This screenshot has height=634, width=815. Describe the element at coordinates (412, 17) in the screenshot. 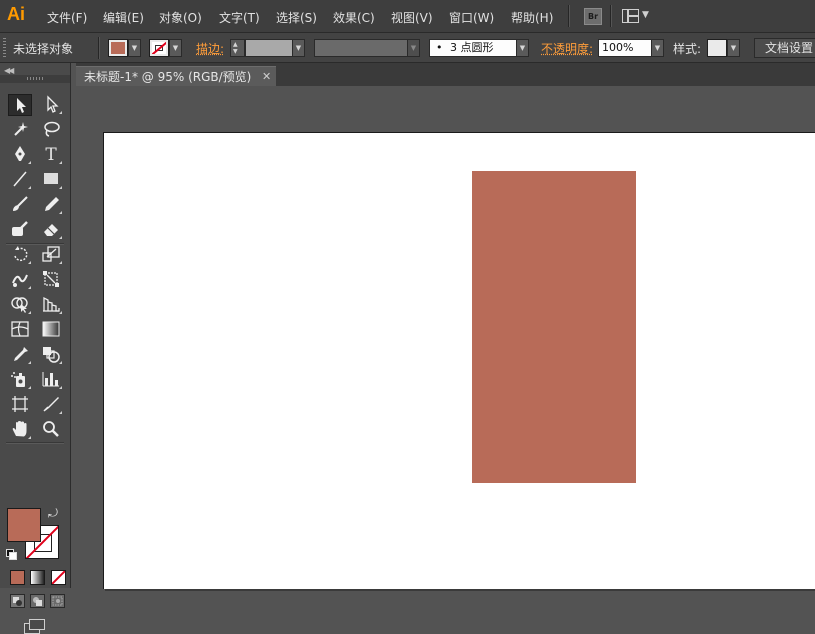

I see `menu-view: 视图(V)` at that location.